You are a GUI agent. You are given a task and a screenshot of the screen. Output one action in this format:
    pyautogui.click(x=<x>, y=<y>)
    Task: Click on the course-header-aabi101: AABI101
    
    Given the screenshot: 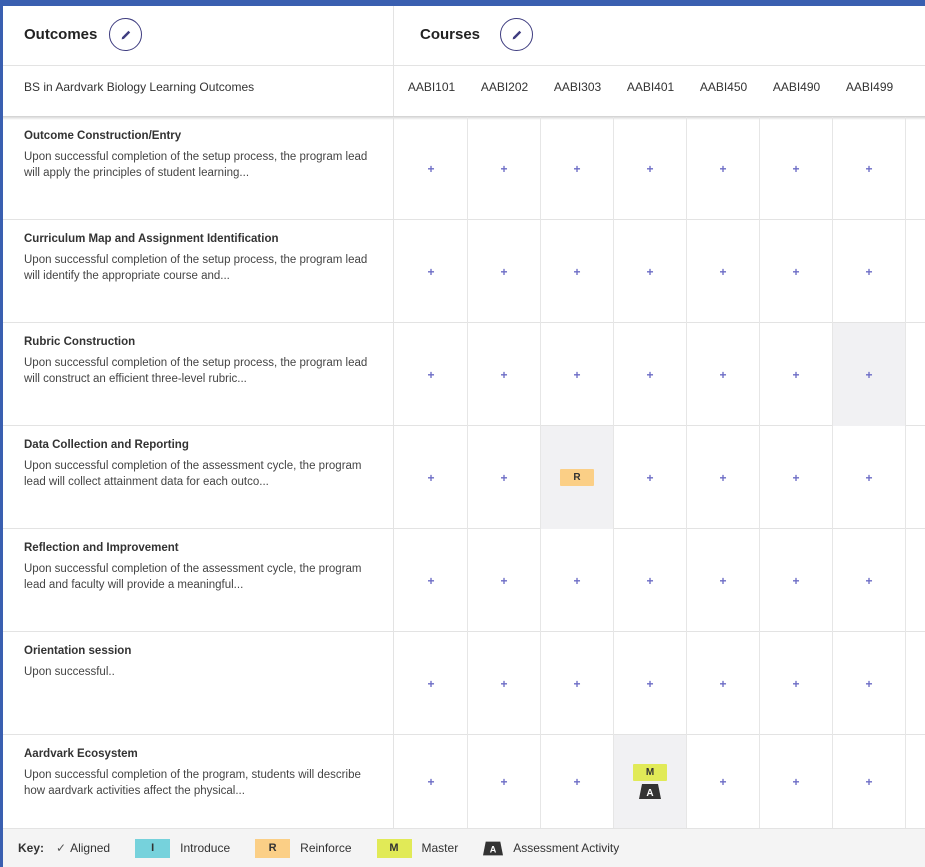 What is the action you would take?
    pyautogui.click(x=431, y=87)
    